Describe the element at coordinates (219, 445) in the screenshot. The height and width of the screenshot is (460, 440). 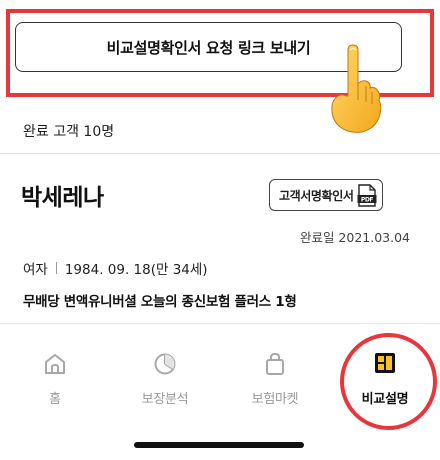
I see `home-indicator` at that location.